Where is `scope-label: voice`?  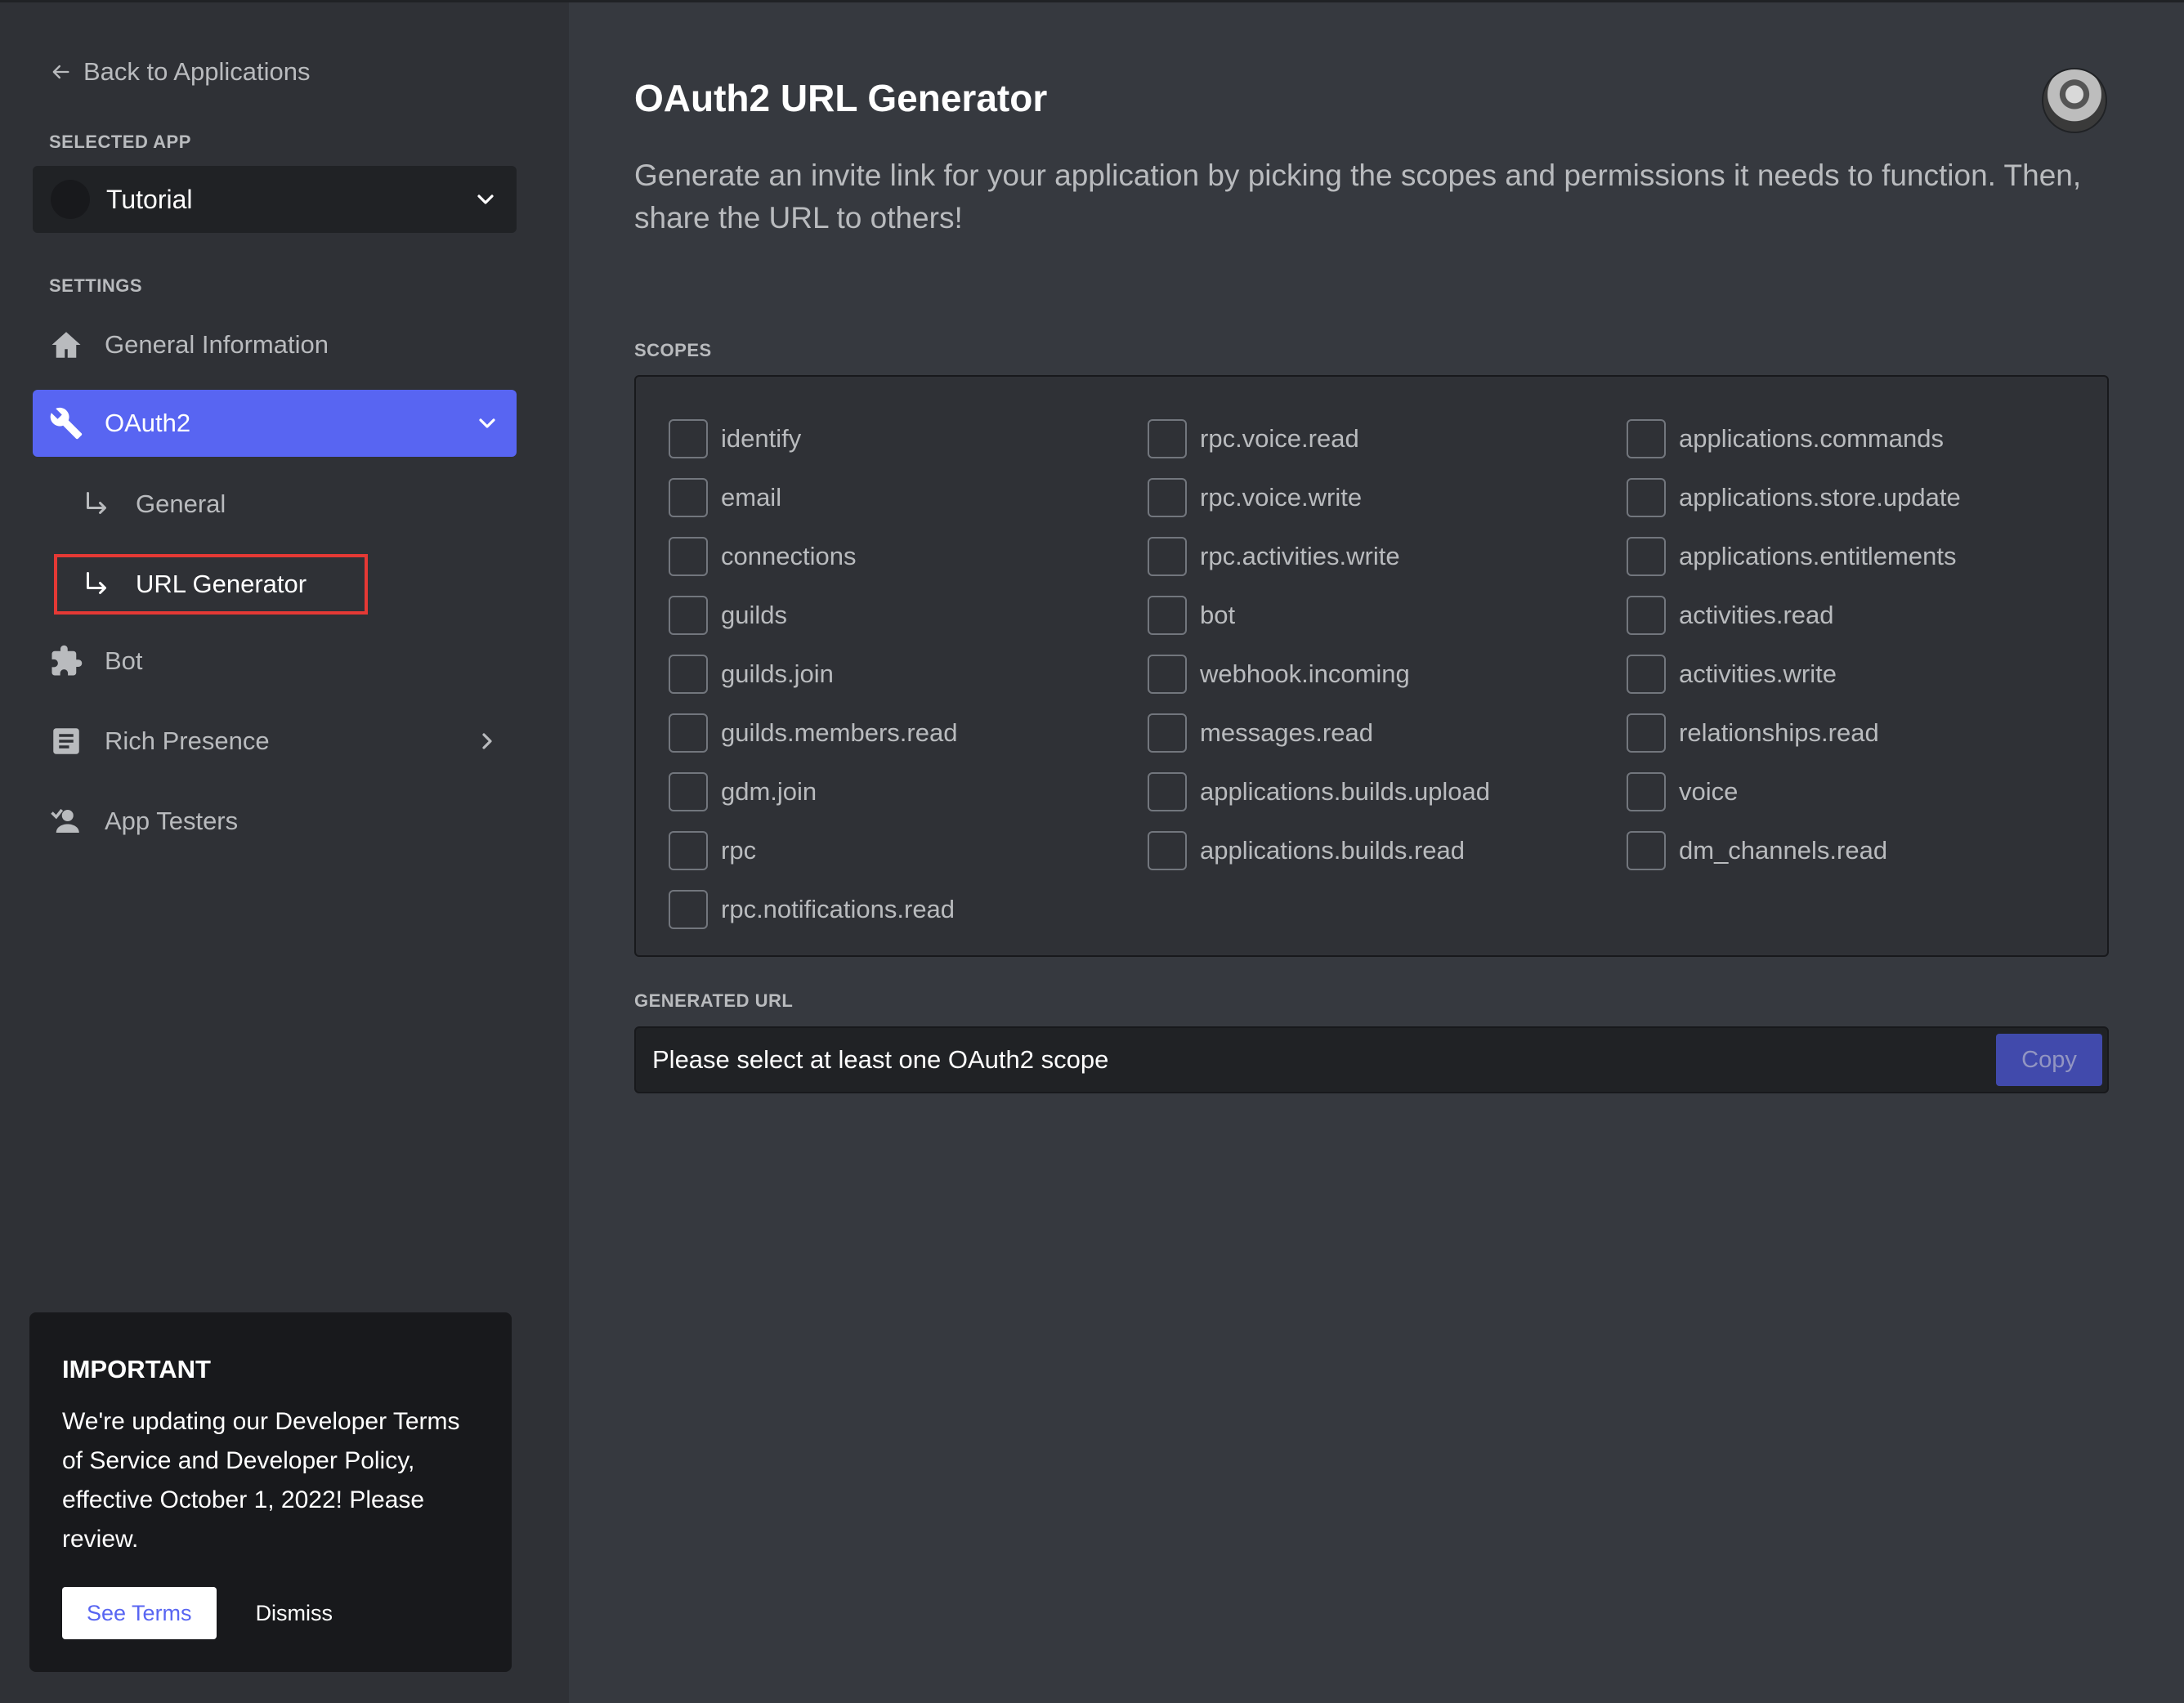
scope-label: voice is located at coordinates (1709, 791).